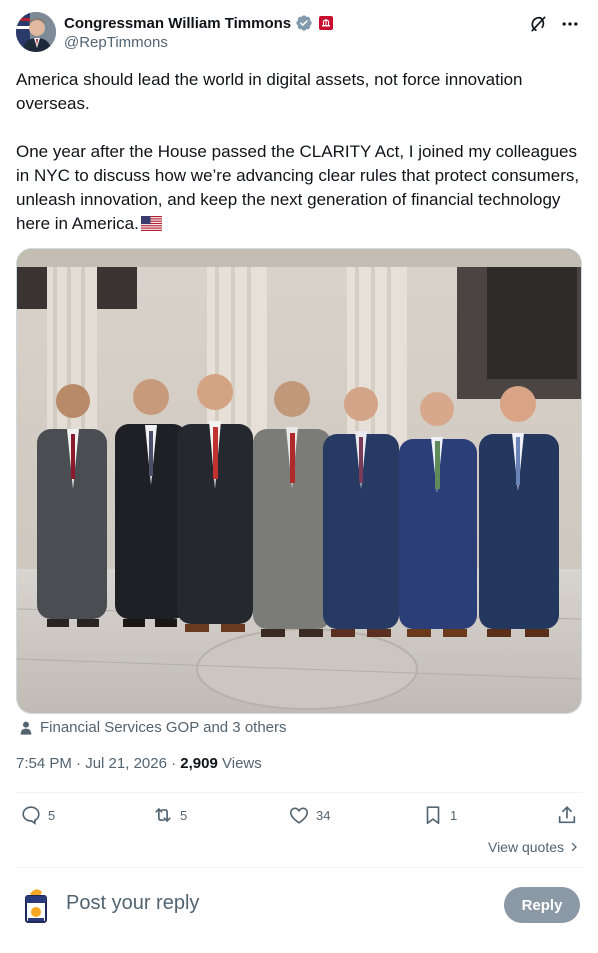 The width and height of the screenshot is (598, 953). What do you see at coordinates (574, 847) in the screenshot?
I see `chevron-right-icon` at bounding box center [574, 847].